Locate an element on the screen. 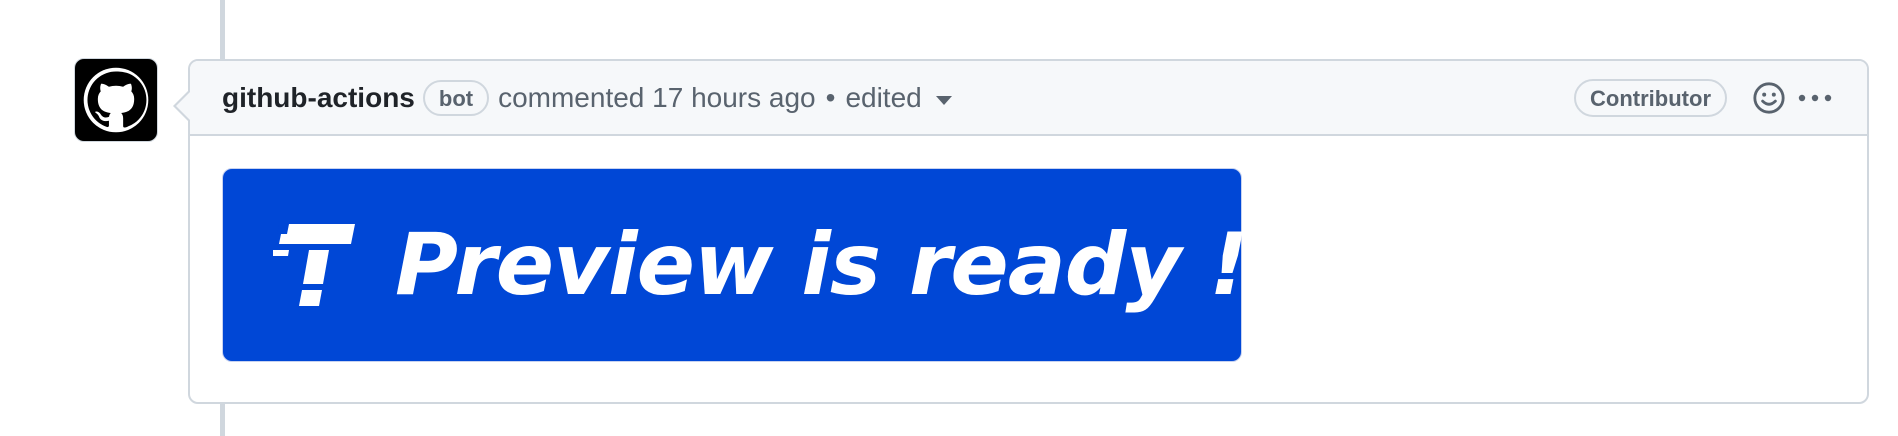 Image resolution: width=1898 pixels, height=436 pixels. author-link: github-actions is located at coordinates (318, 98).